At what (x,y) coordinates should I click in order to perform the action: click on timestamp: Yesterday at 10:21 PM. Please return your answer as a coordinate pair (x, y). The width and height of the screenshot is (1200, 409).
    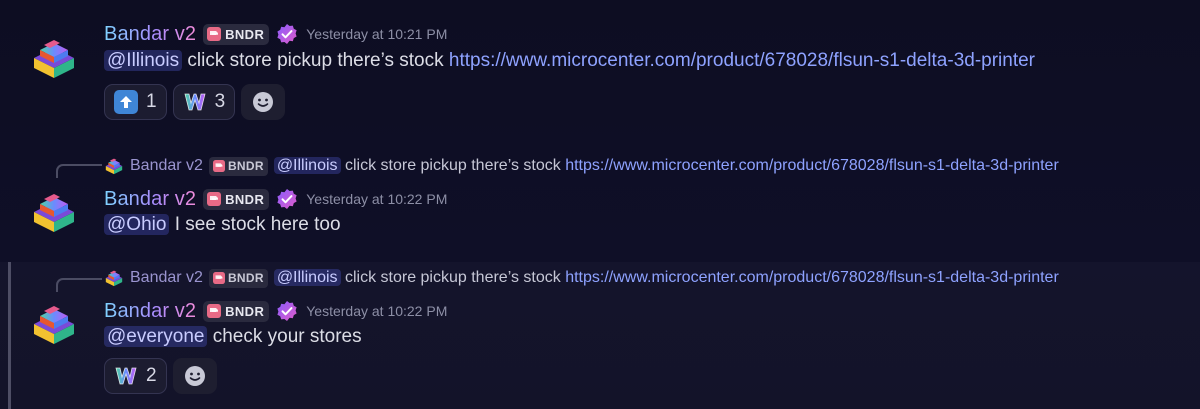
    Looking at the image, I should click on (376, 34).